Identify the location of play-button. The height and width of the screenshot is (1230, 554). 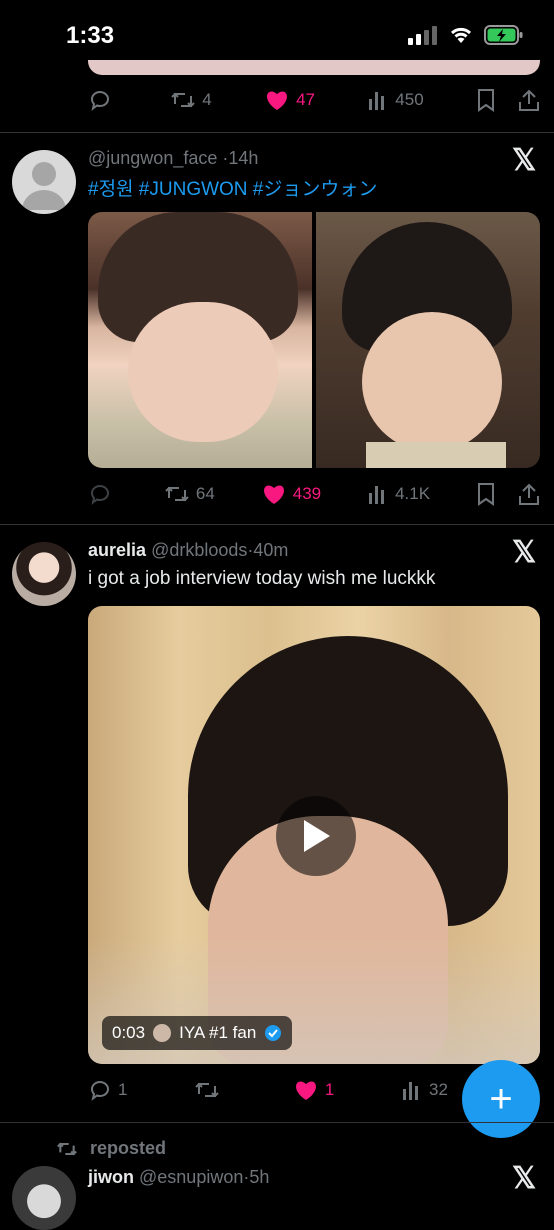
(316, 836).